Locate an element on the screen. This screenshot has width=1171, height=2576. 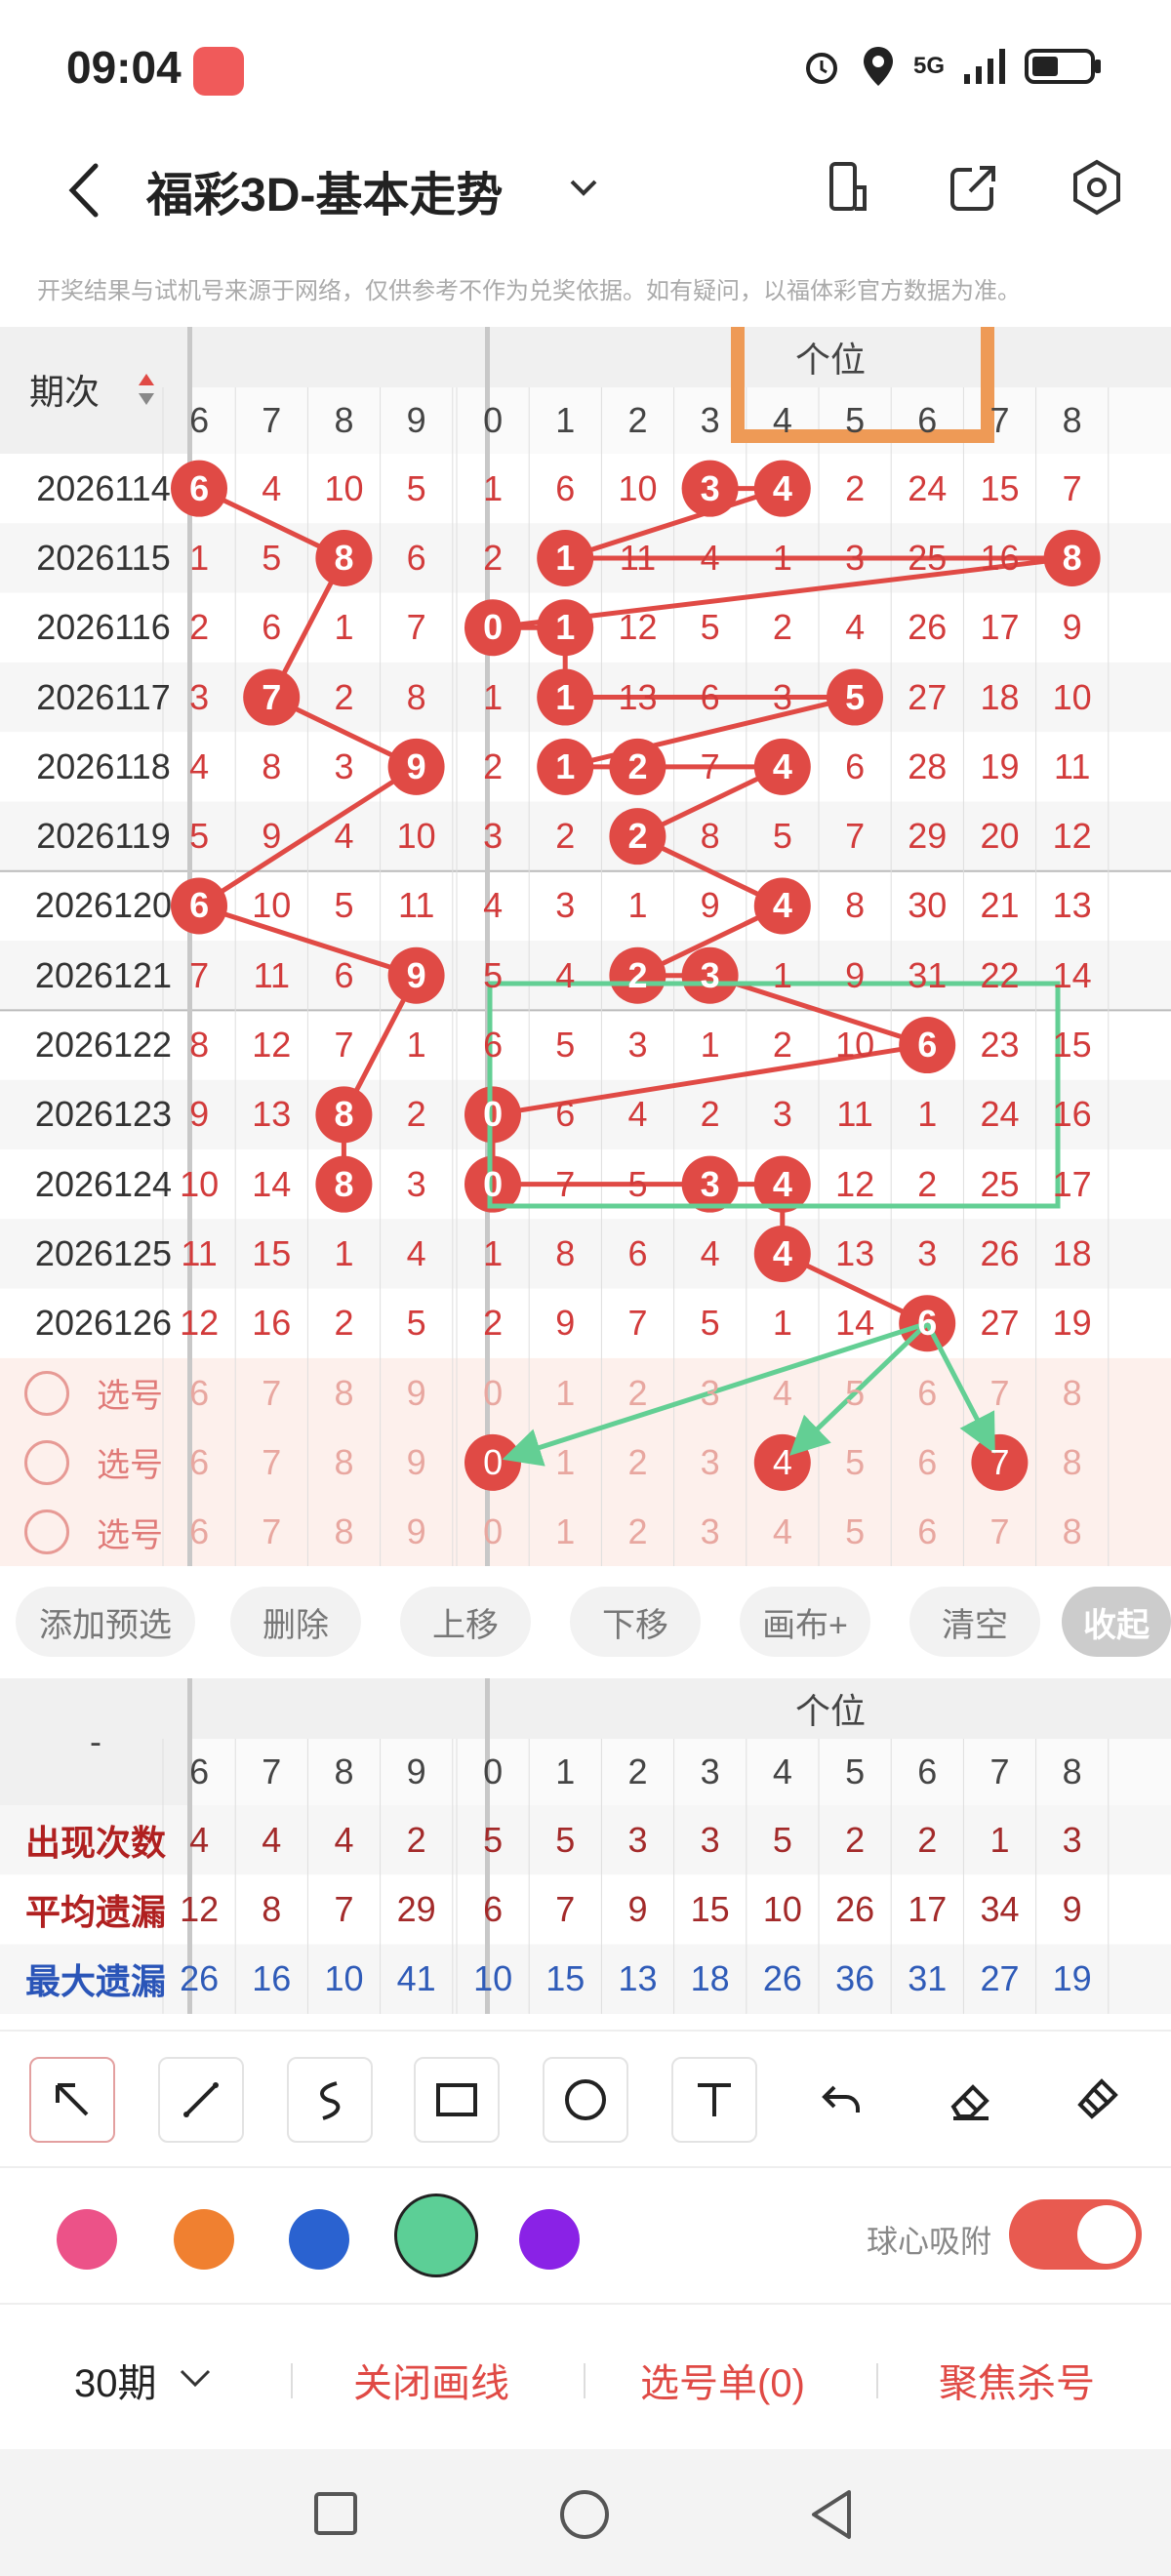
undo-tool is located at coordinates (841, 2100).